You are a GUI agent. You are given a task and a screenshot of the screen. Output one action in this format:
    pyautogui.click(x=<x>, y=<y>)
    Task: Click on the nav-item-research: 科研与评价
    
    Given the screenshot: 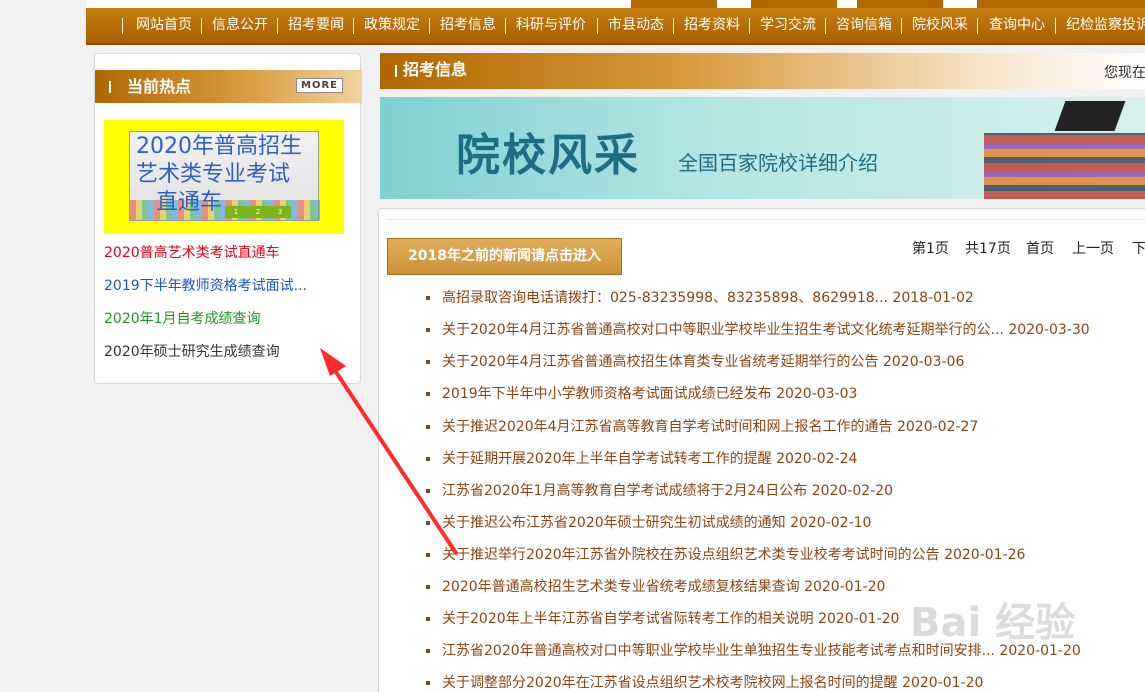 What is the action you would take?
    pyautogui.click(x=551, y=26)
    